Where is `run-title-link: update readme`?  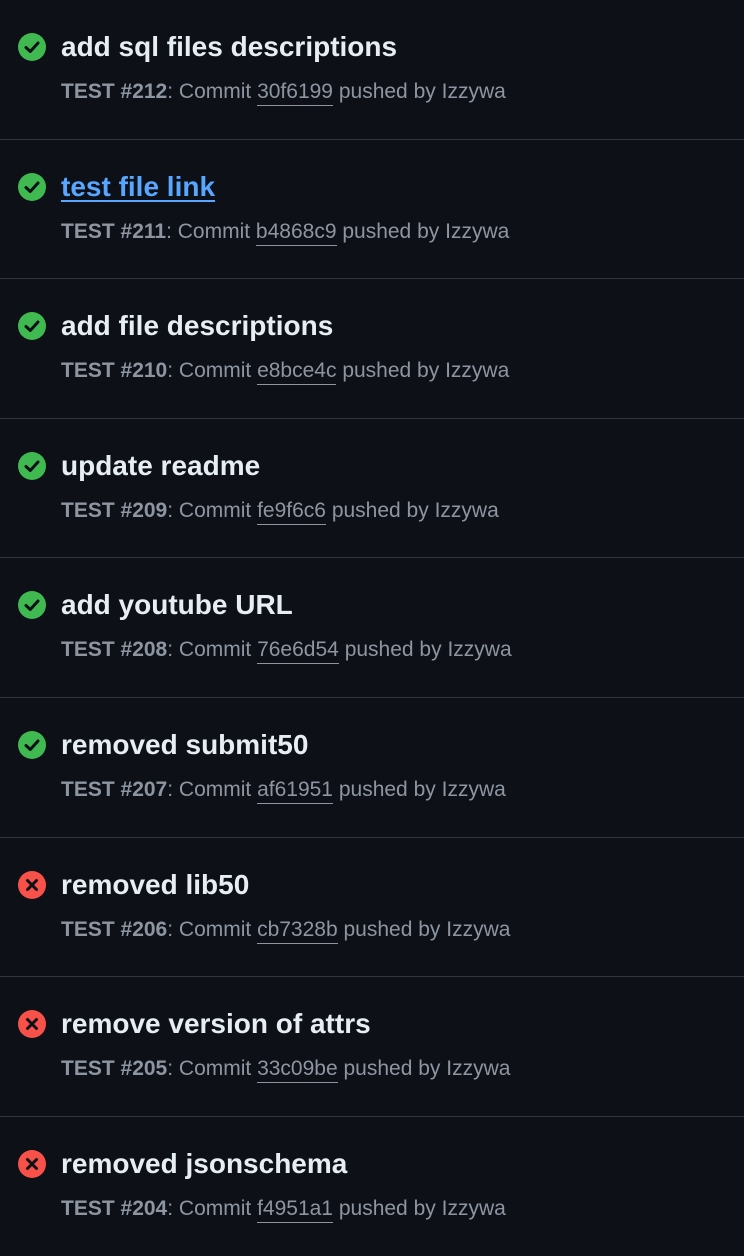 run-title-link: update readme is located at coordinates (160, 466).